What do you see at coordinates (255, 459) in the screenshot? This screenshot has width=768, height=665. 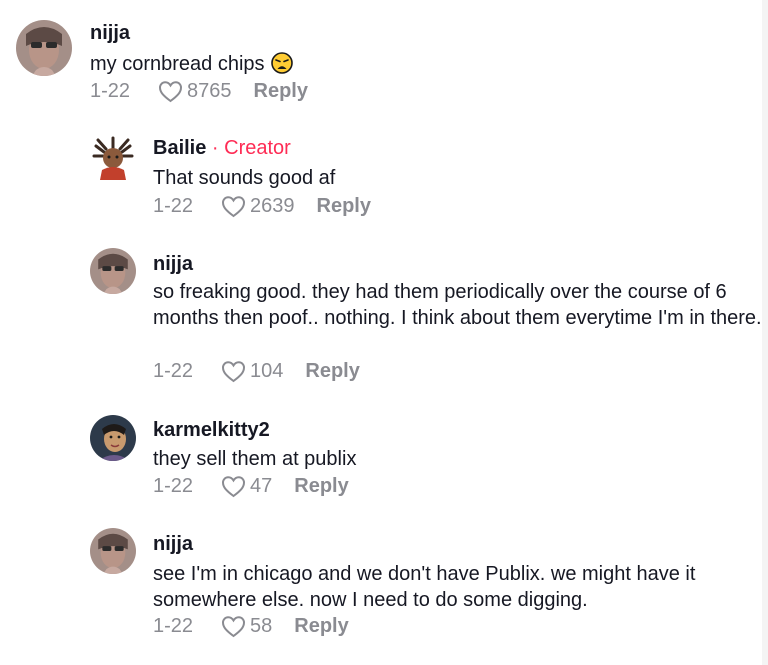 I see `comment-text-content: they sell them at publix` at bounding box center [255, 459].